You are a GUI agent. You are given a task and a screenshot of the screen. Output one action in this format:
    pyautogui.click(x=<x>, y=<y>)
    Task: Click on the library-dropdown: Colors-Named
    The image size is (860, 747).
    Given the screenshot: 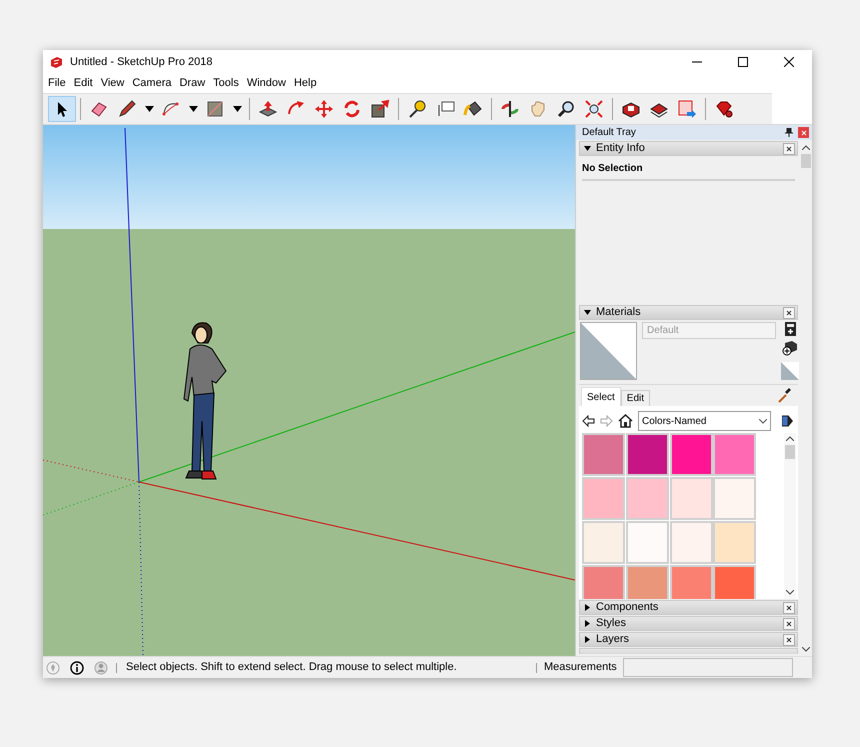 What is the action you would take?
    pyautogui.click(x=704, y=421)
    